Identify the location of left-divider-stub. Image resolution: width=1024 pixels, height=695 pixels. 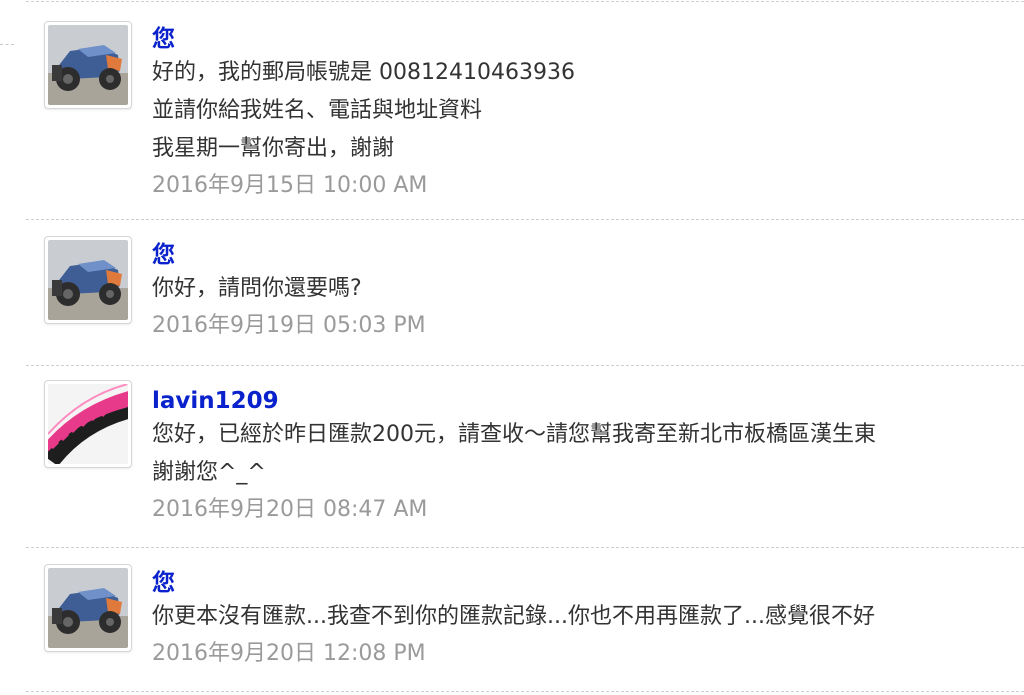
(7, 44).